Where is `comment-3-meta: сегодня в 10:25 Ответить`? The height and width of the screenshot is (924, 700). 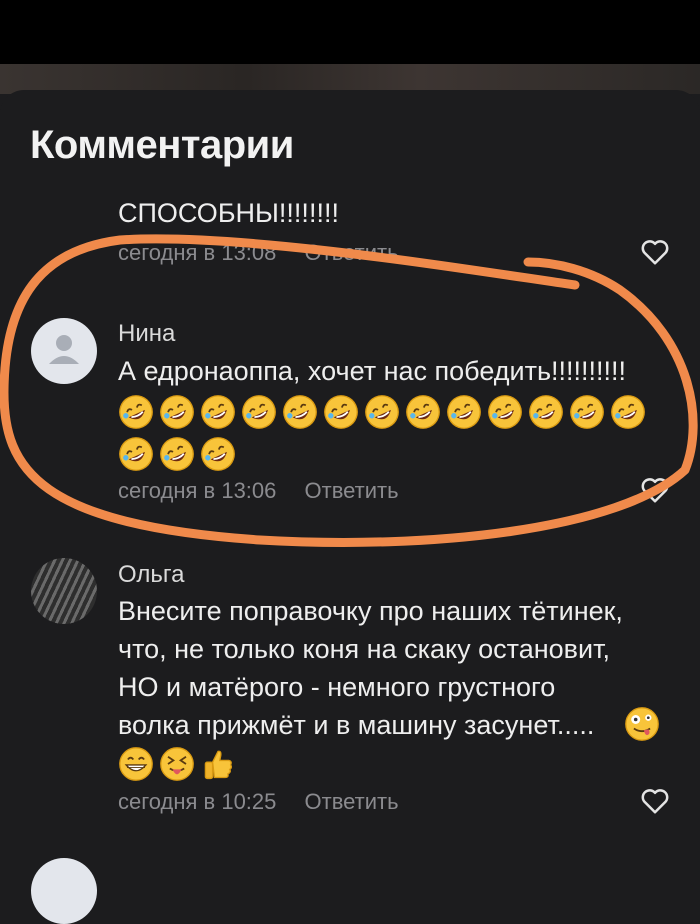 comment-3-meta: сегодня в 10:25 Ответить is located at coordinates (258, 802).